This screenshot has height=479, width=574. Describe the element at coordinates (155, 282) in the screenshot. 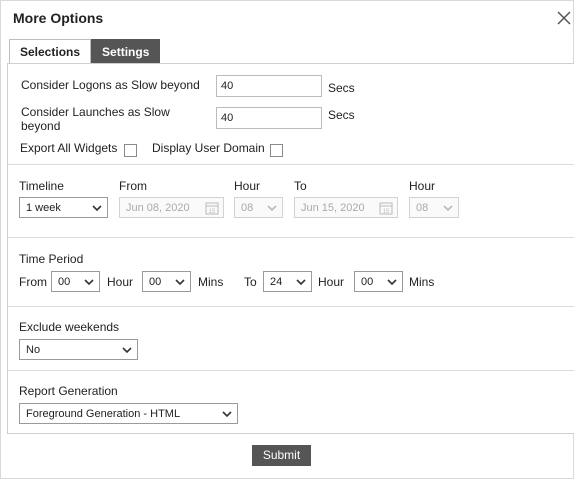

I see `period-from-mins-value: 00` at that location.